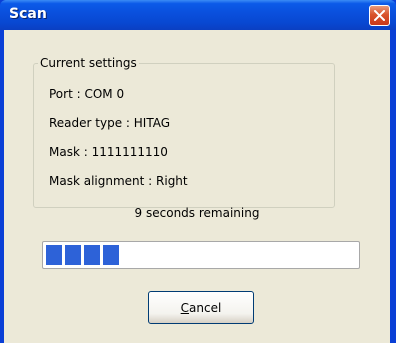 Image resolution: width=396 pixels, height=343 pixels. Describe the element at coordinates (205, 307) in the screenshot. I see `cancel-label: ancel` at that location.